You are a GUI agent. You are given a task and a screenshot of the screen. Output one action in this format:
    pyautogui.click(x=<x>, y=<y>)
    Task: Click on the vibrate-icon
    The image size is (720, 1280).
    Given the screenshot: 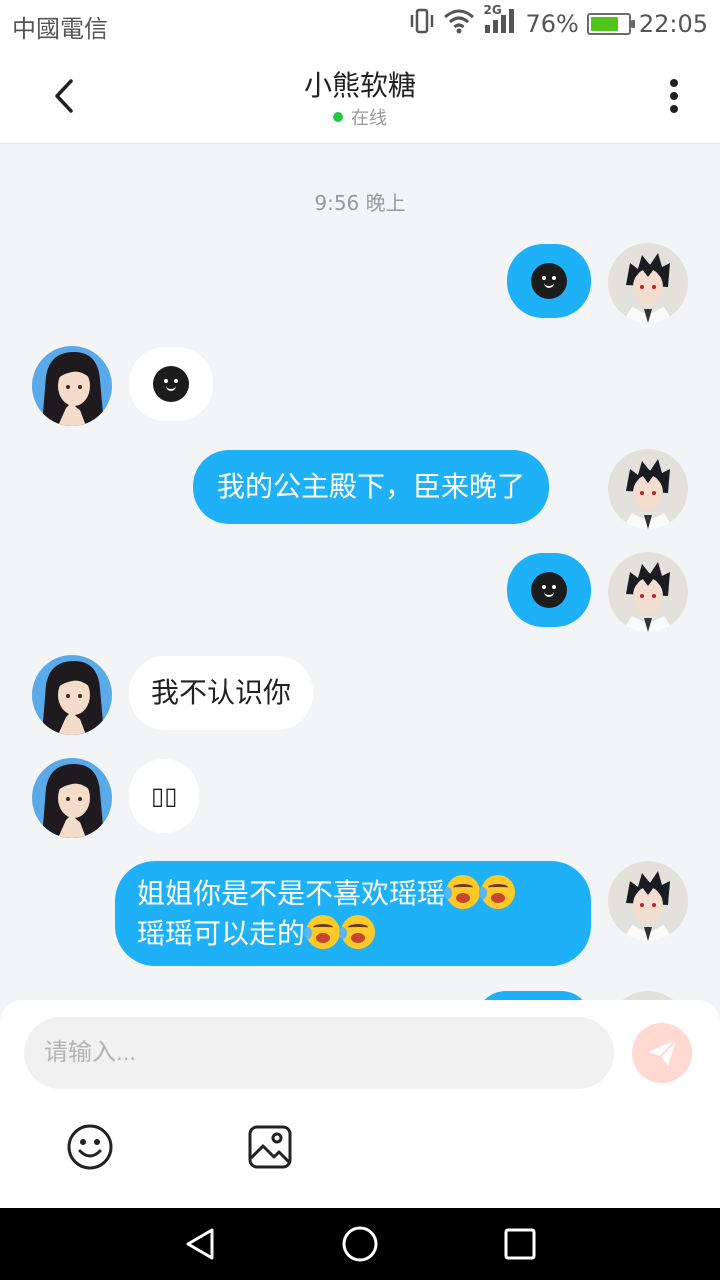 What is the action you would take?
    pyautogui.click(x=422, y=24)
    